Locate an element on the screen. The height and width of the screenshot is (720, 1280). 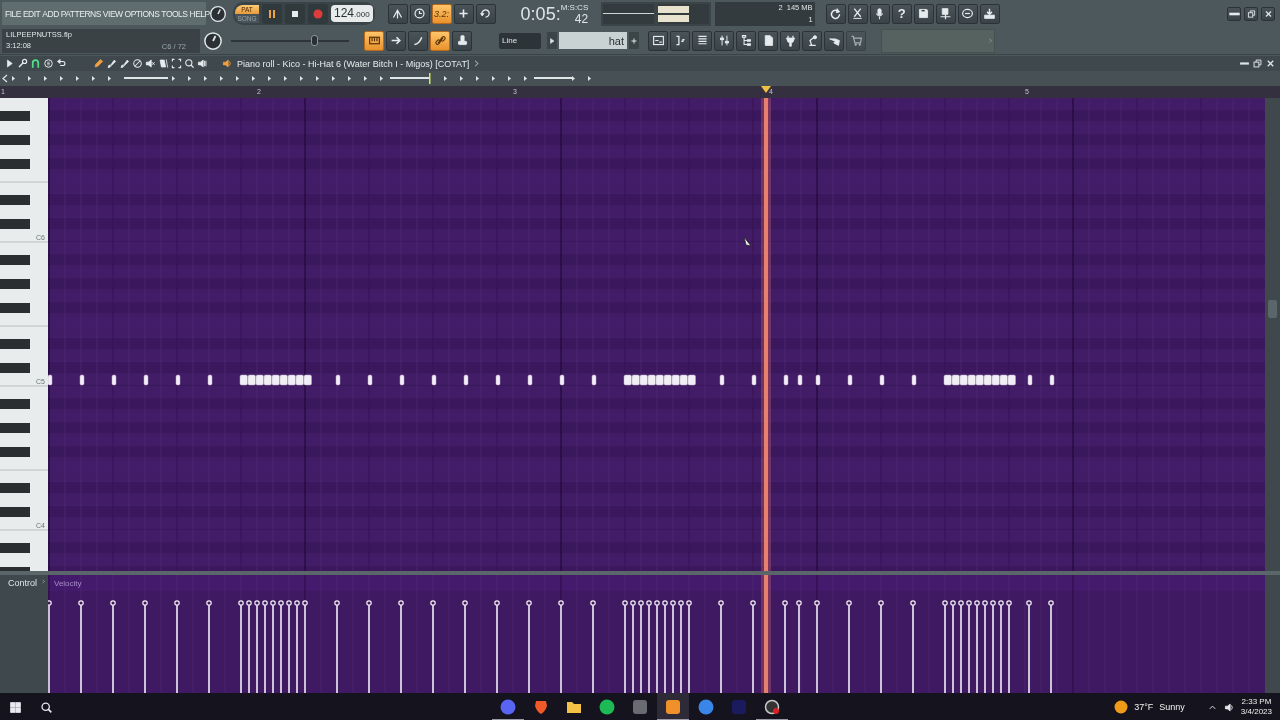
reset-button is located at coordinates (835, 13).